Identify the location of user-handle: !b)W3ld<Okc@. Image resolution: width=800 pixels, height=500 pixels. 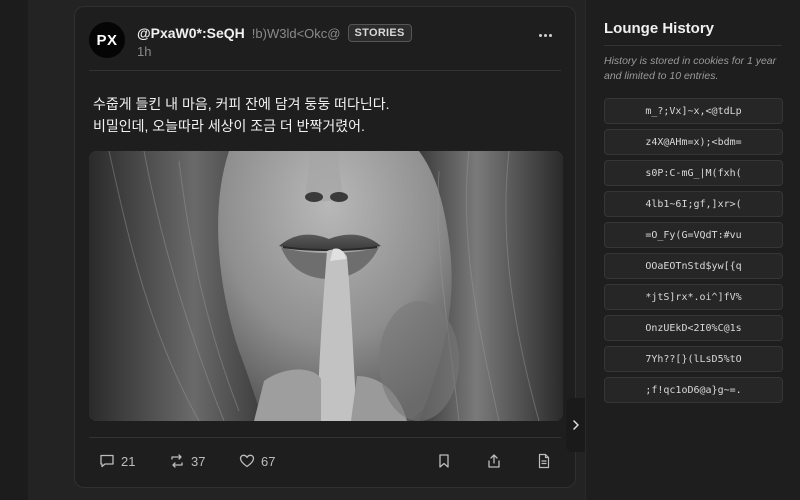
(296, 33).